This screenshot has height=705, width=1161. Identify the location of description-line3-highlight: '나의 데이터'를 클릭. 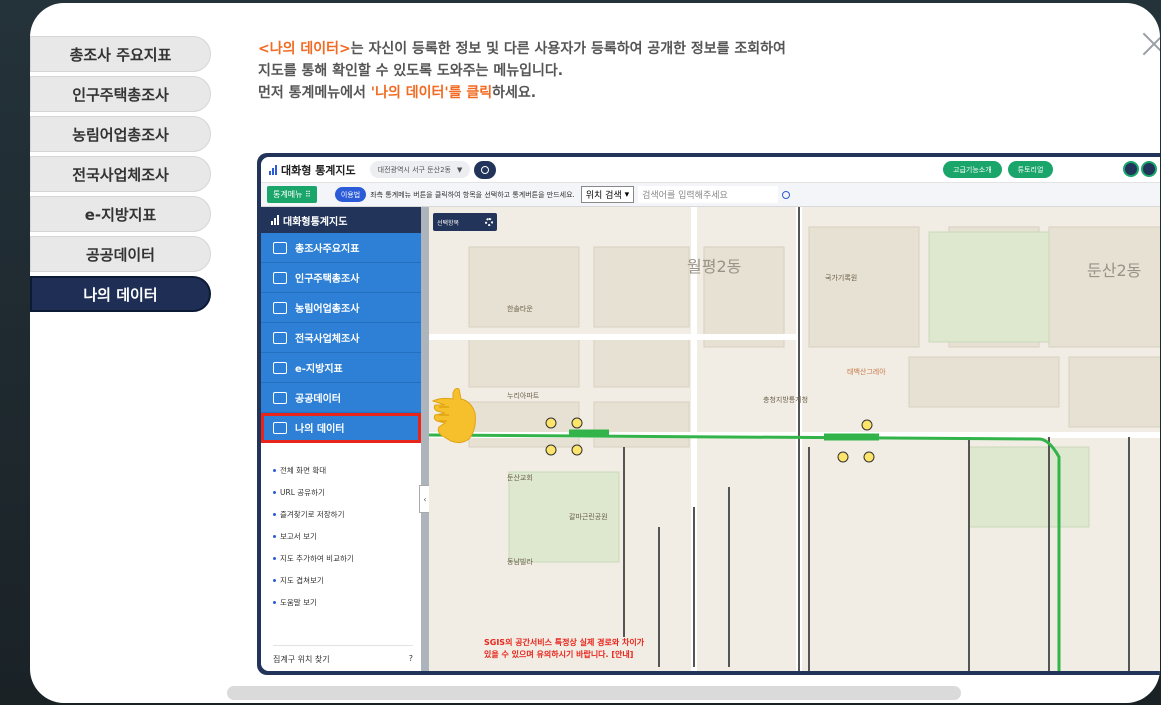
(431, 93).